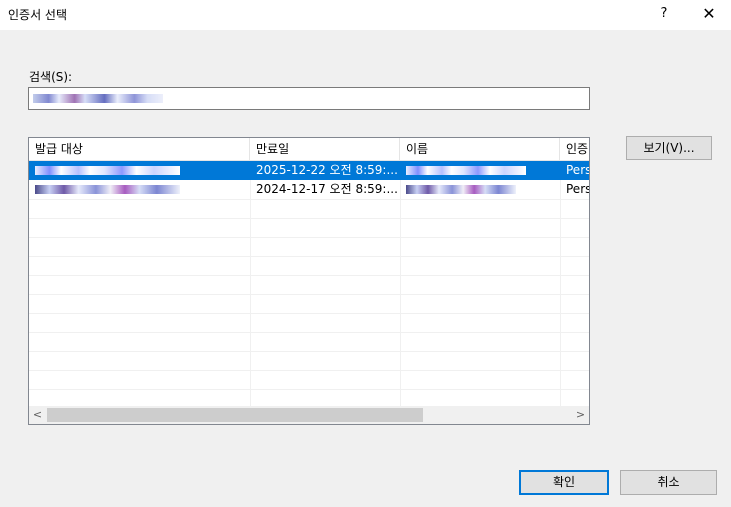 The height and width of the screenshot is (507, 731). Describe the element at coordinates (709, 14) in the screenshot. I see `close-icon: ✕` at that location.